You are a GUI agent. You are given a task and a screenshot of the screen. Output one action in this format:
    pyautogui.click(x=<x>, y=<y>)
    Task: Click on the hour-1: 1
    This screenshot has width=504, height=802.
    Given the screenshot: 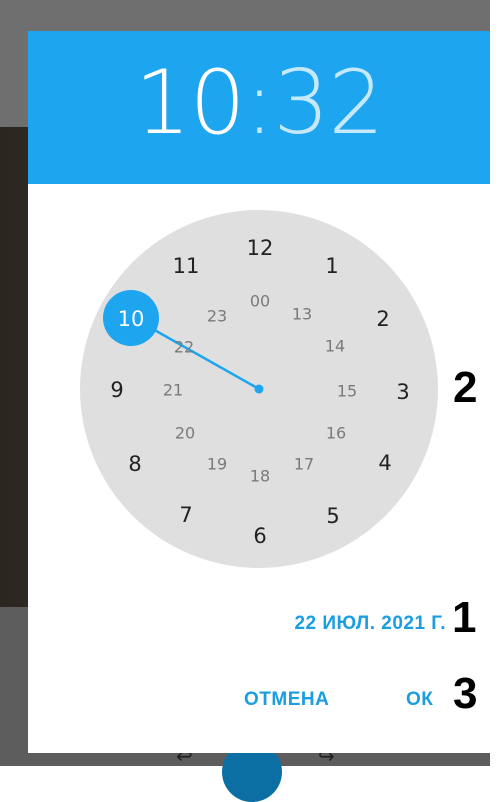 What is the action you would take?
    pyautogui.click(x=331, y=266)
    